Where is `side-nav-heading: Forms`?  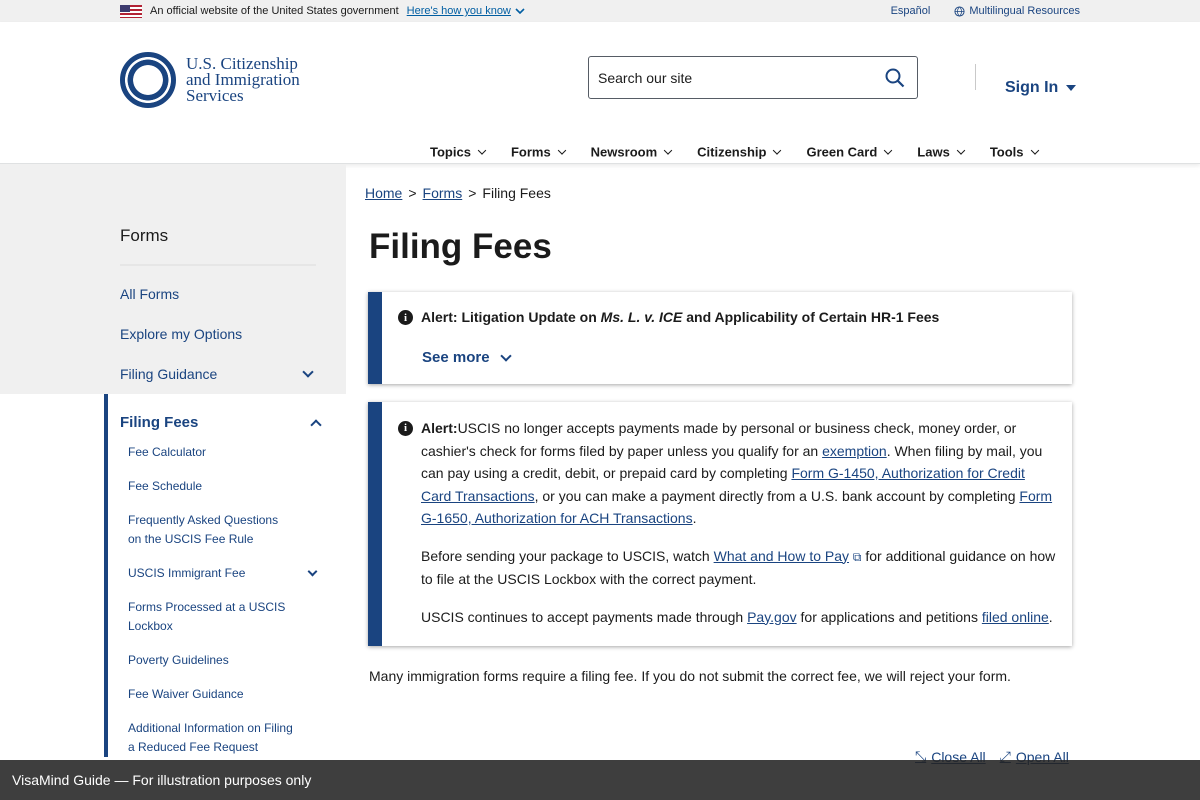 side-nav-heading: Forms is located at coordinates (218, 246).